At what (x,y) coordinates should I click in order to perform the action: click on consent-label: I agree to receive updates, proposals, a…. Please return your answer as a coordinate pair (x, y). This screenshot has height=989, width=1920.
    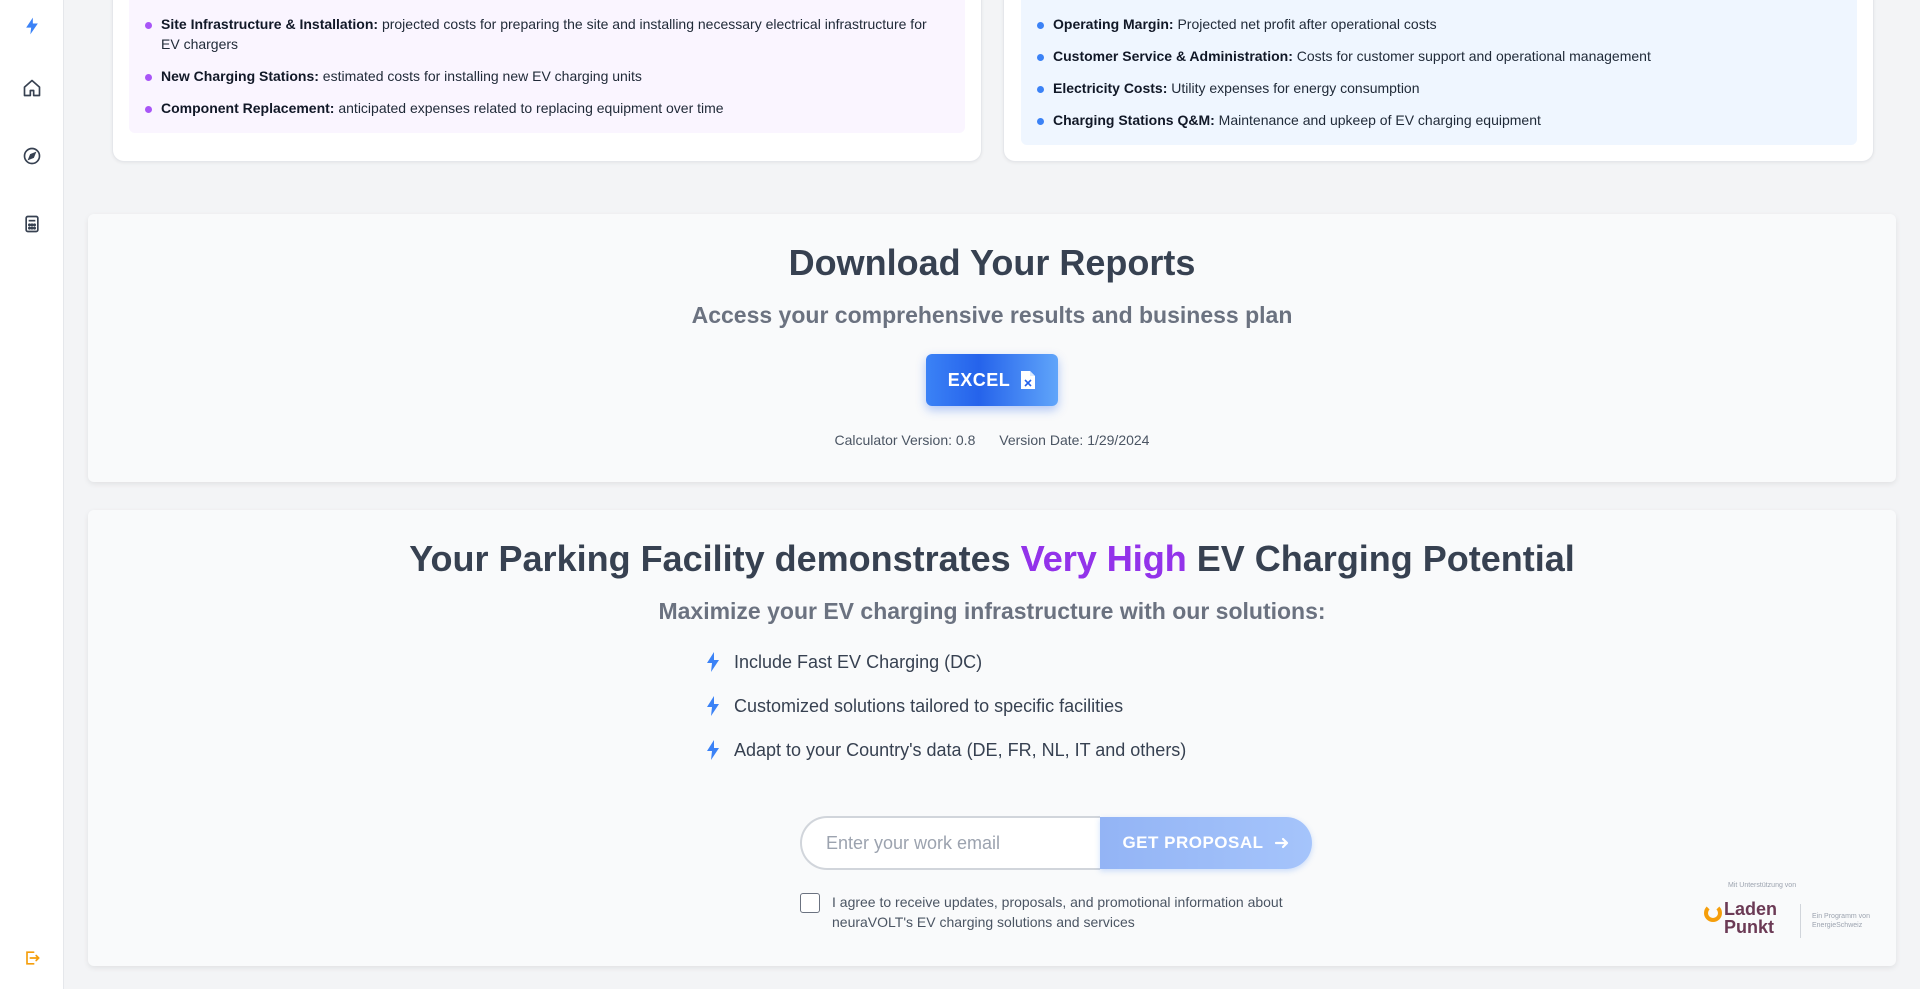
    Looking at the image, I should click on (1057, 912).